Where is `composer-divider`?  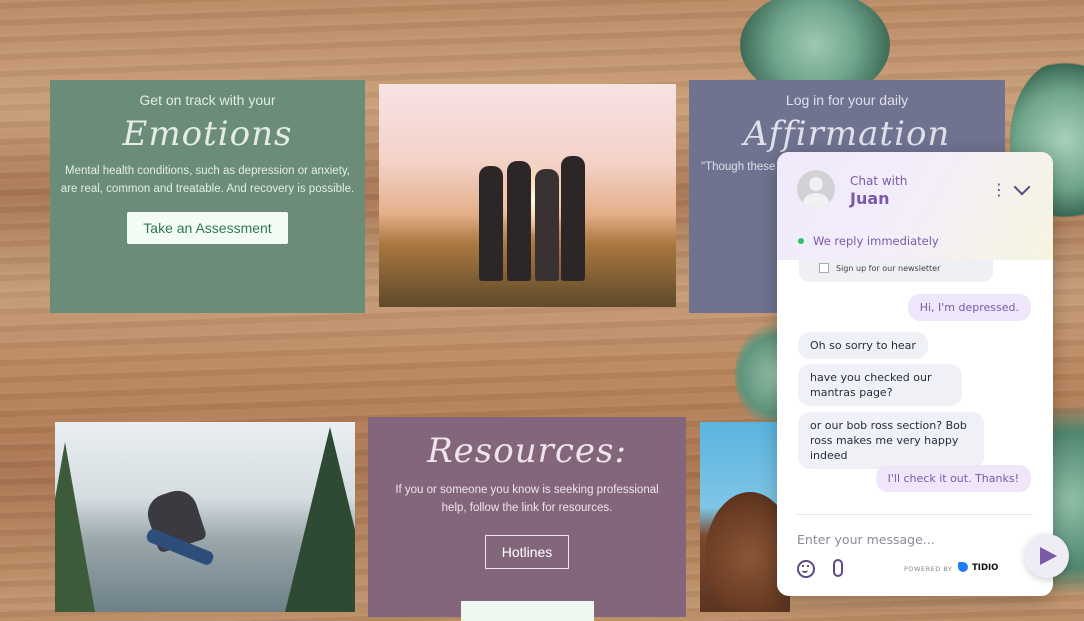 composer-divider is located at coordinates (915, 514).